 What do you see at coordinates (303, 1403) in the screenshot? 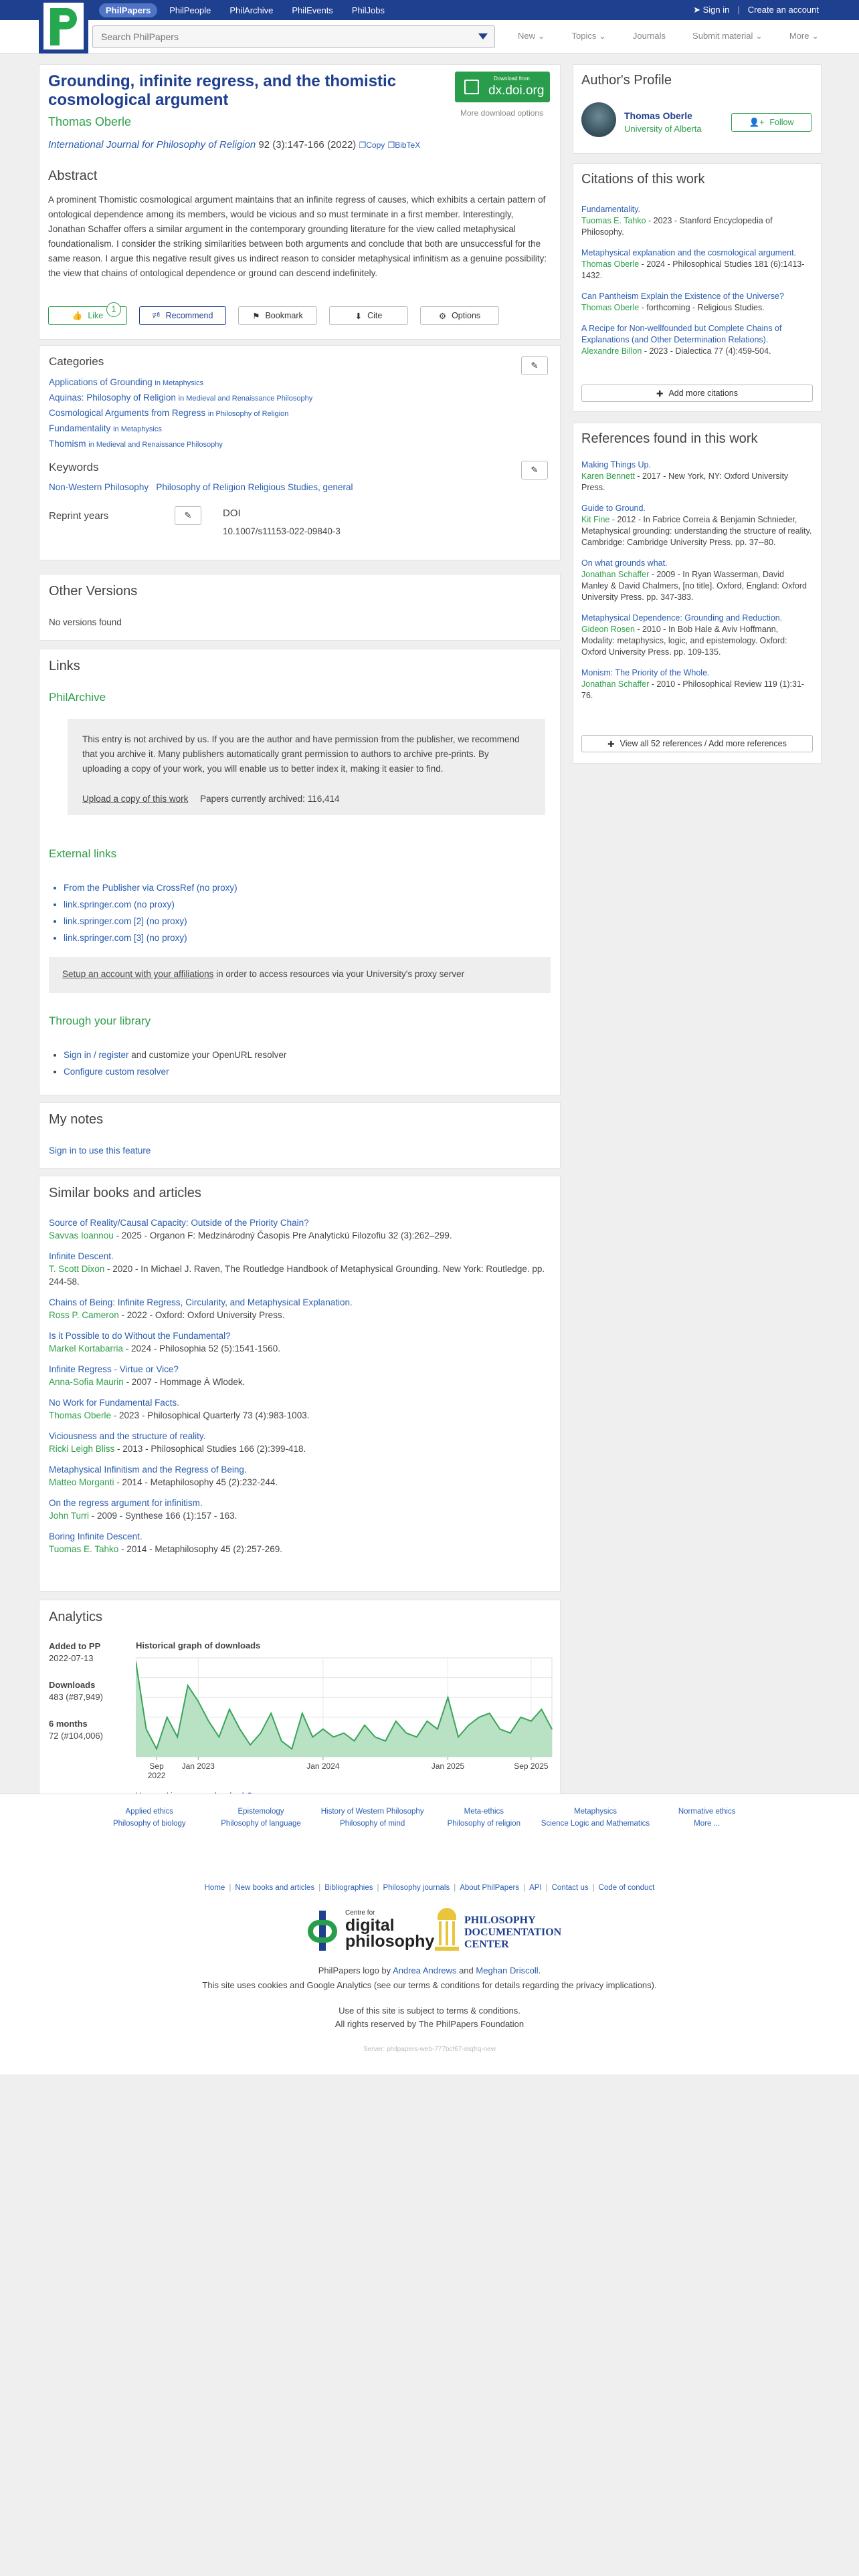
I see `reference-title-link: No Work for Fundamental Facts.` at bounding box center [303, 1403].